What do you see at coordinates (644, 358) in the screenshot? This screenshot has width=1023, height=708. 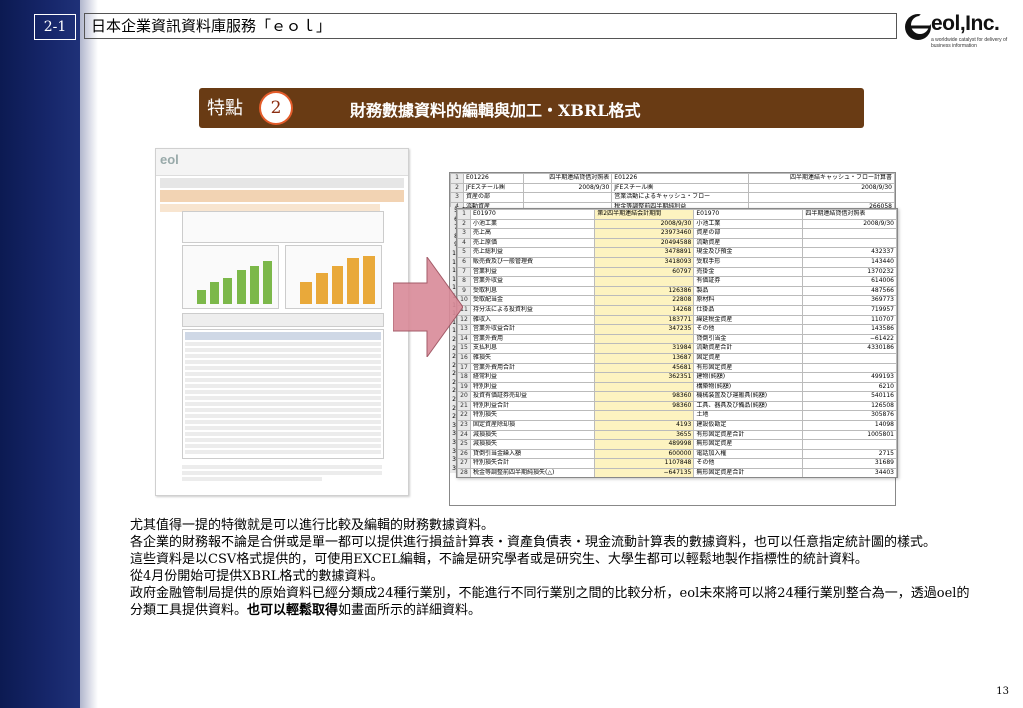 I see `table-cell: 13687` at bounding box center [644, 358].